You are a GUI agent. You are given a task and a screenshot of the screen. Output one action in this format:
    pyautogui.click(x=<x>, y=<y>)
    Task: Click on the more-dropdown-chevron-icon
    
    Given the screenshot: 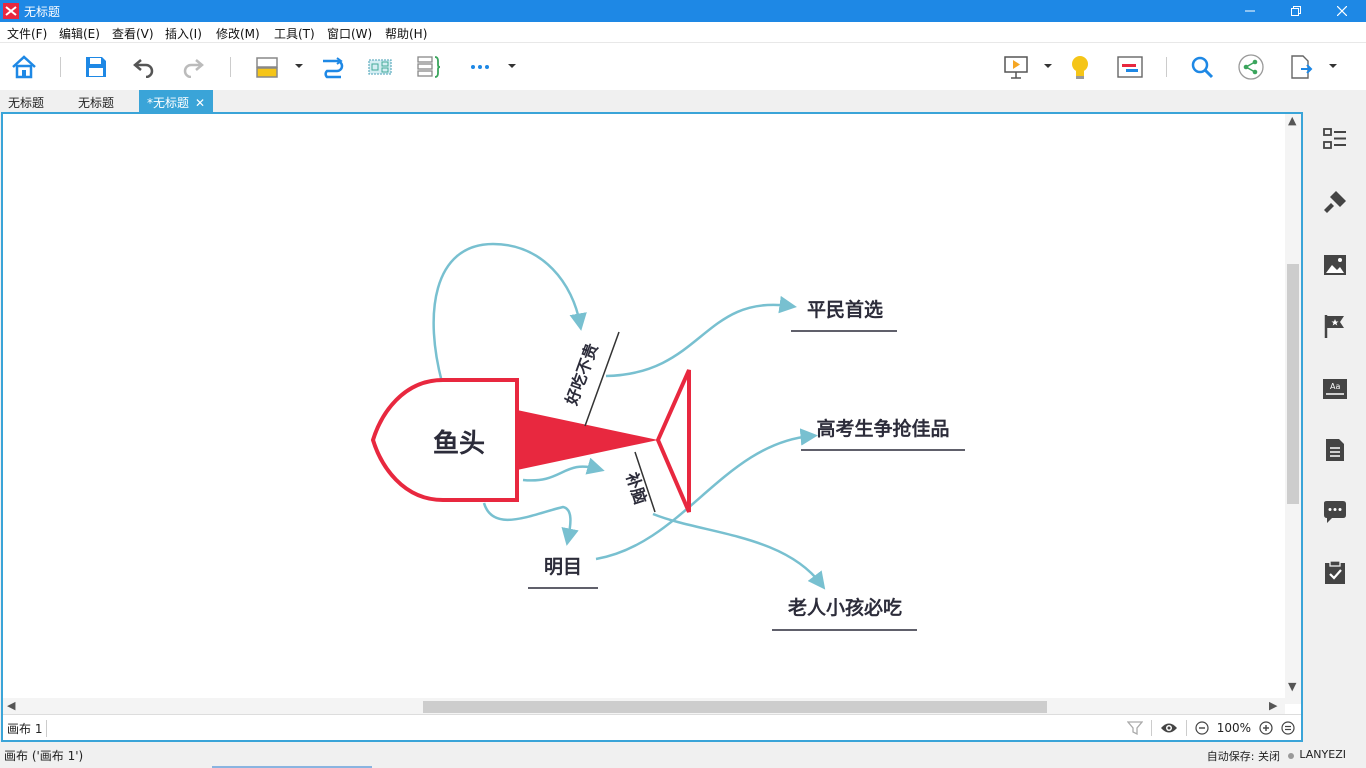 What is the action you would take?
    pyautogui.click(x=512, y=66)
    